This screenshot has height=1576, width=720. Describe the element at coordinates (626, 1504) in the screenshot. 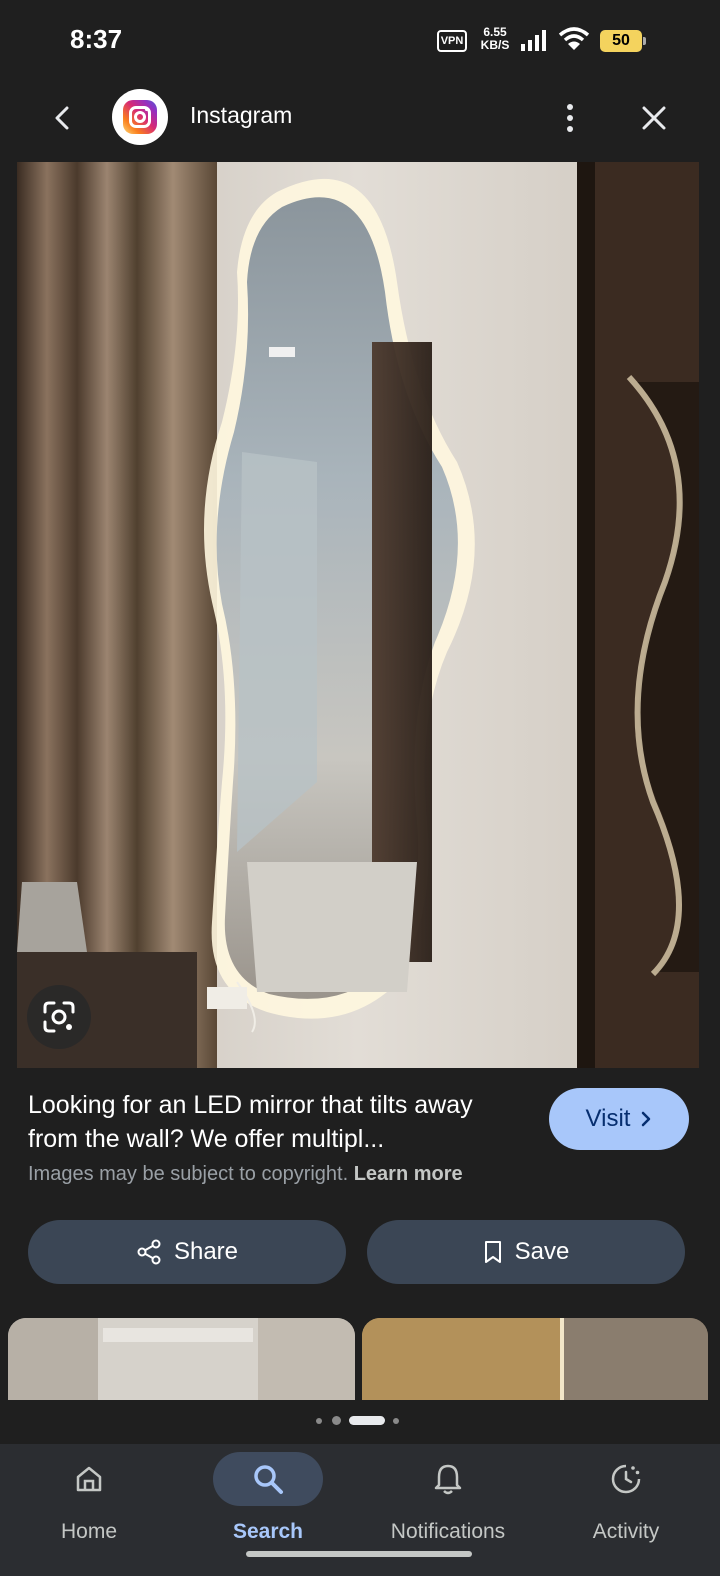

I see `nav-item-activity: Activity` at that location.